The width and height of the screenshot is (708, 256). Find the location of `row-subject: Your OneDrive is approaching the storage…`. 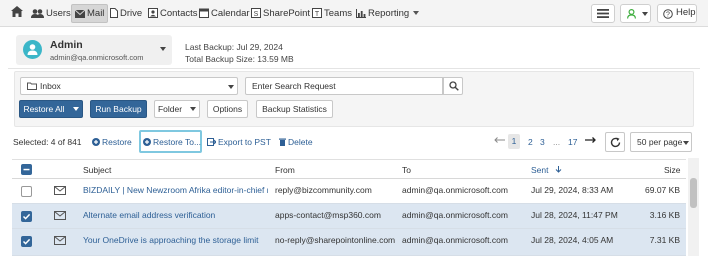

row-subject: Your OneDrive is approaching the storage… is located at coordinates (175, 240).